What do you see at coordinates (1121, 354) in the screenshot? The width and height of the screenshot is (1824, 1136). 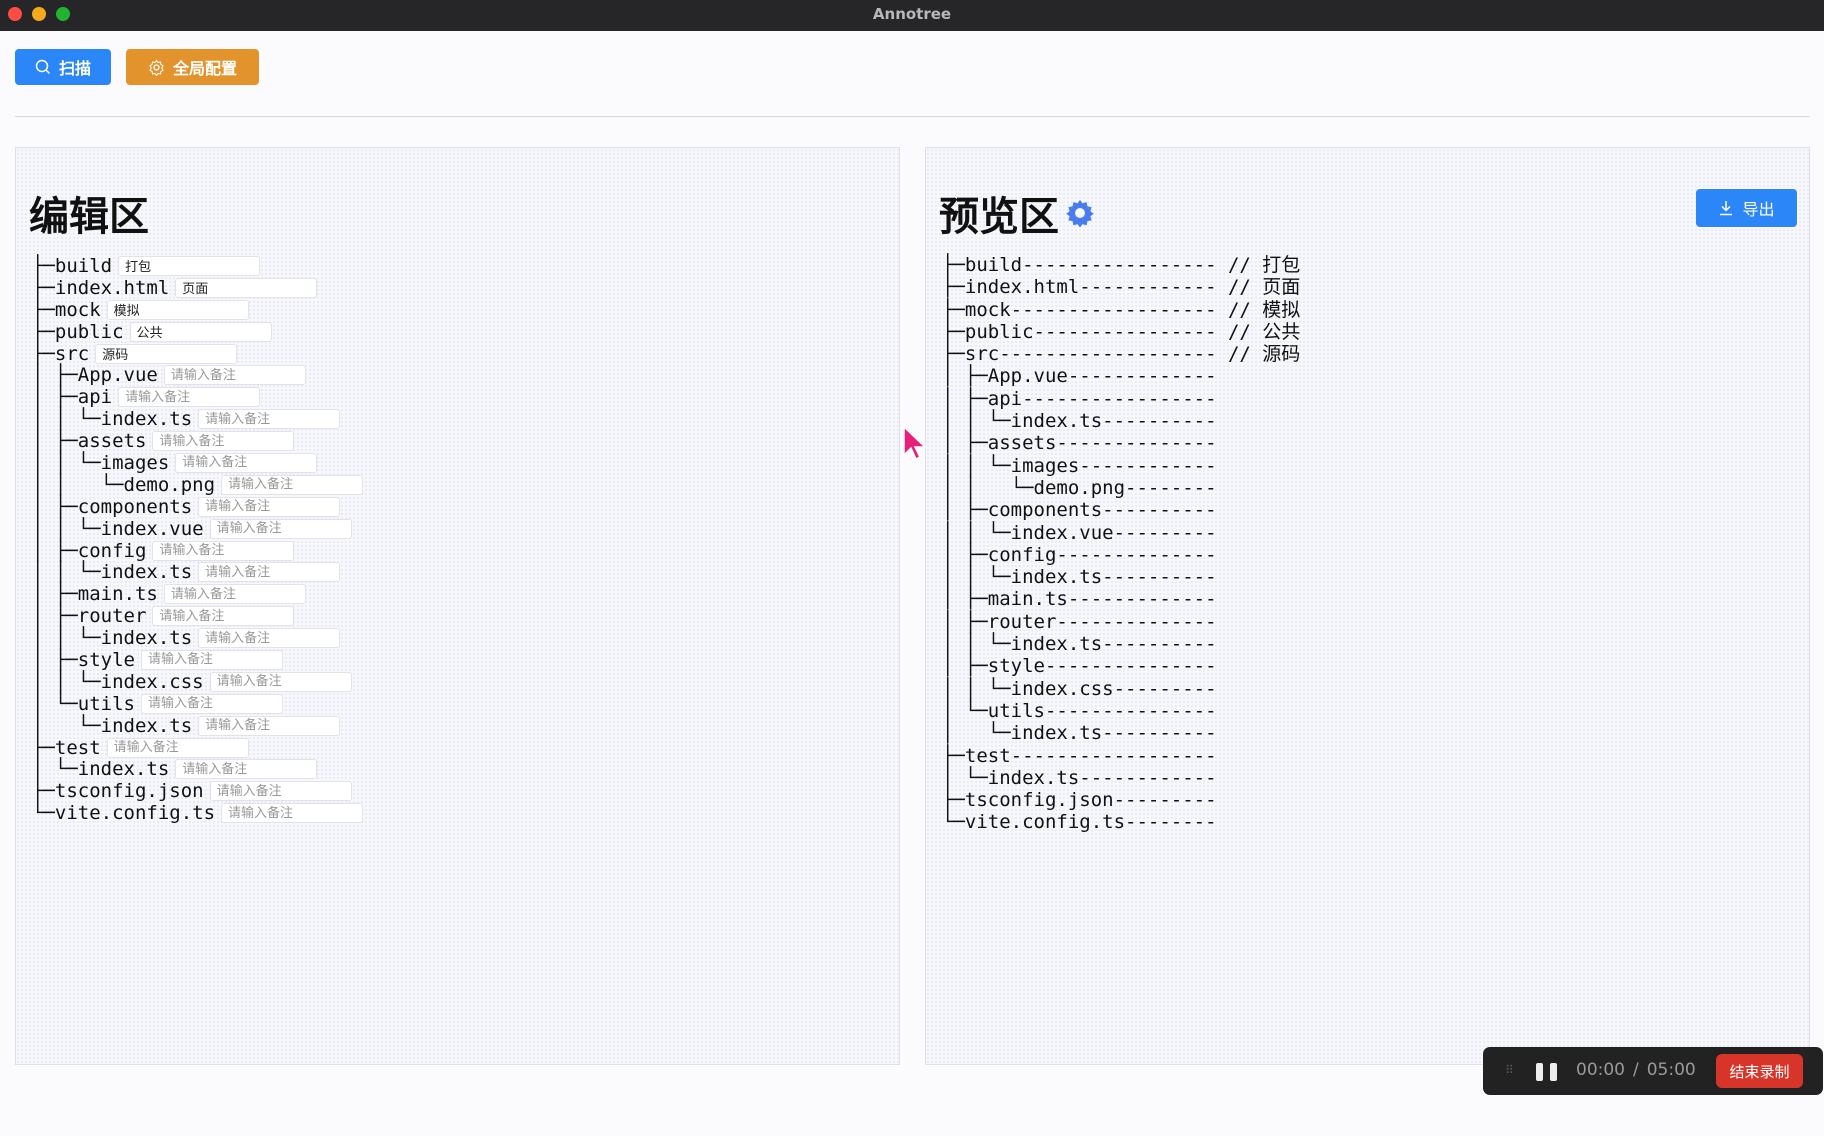 I see `preview-line: ├─src------------------- // 源码` at bounding box center [1121, 354].